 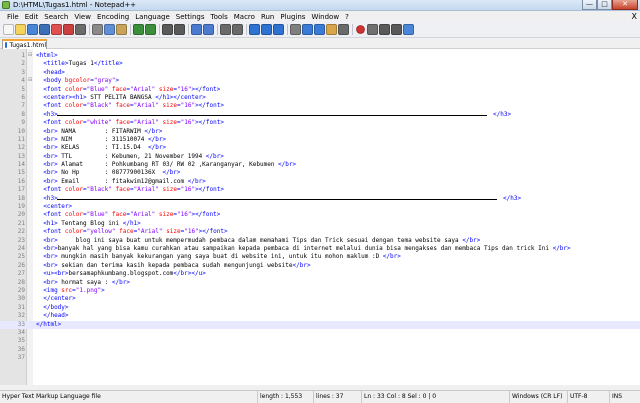 What do you see at coordinates (13, 17) in the screenshot?
I see `menu-file: File` at bounding box center [13, 17].